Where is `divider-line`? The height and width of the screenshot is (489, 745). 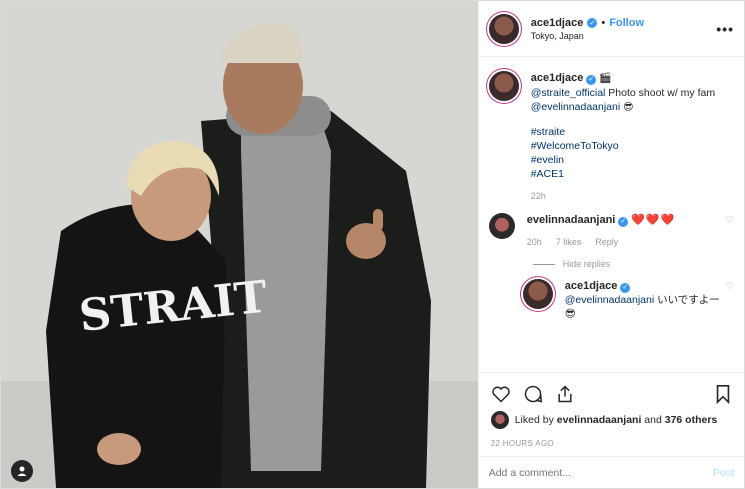
divider-line is located at coordinates (543, 264).